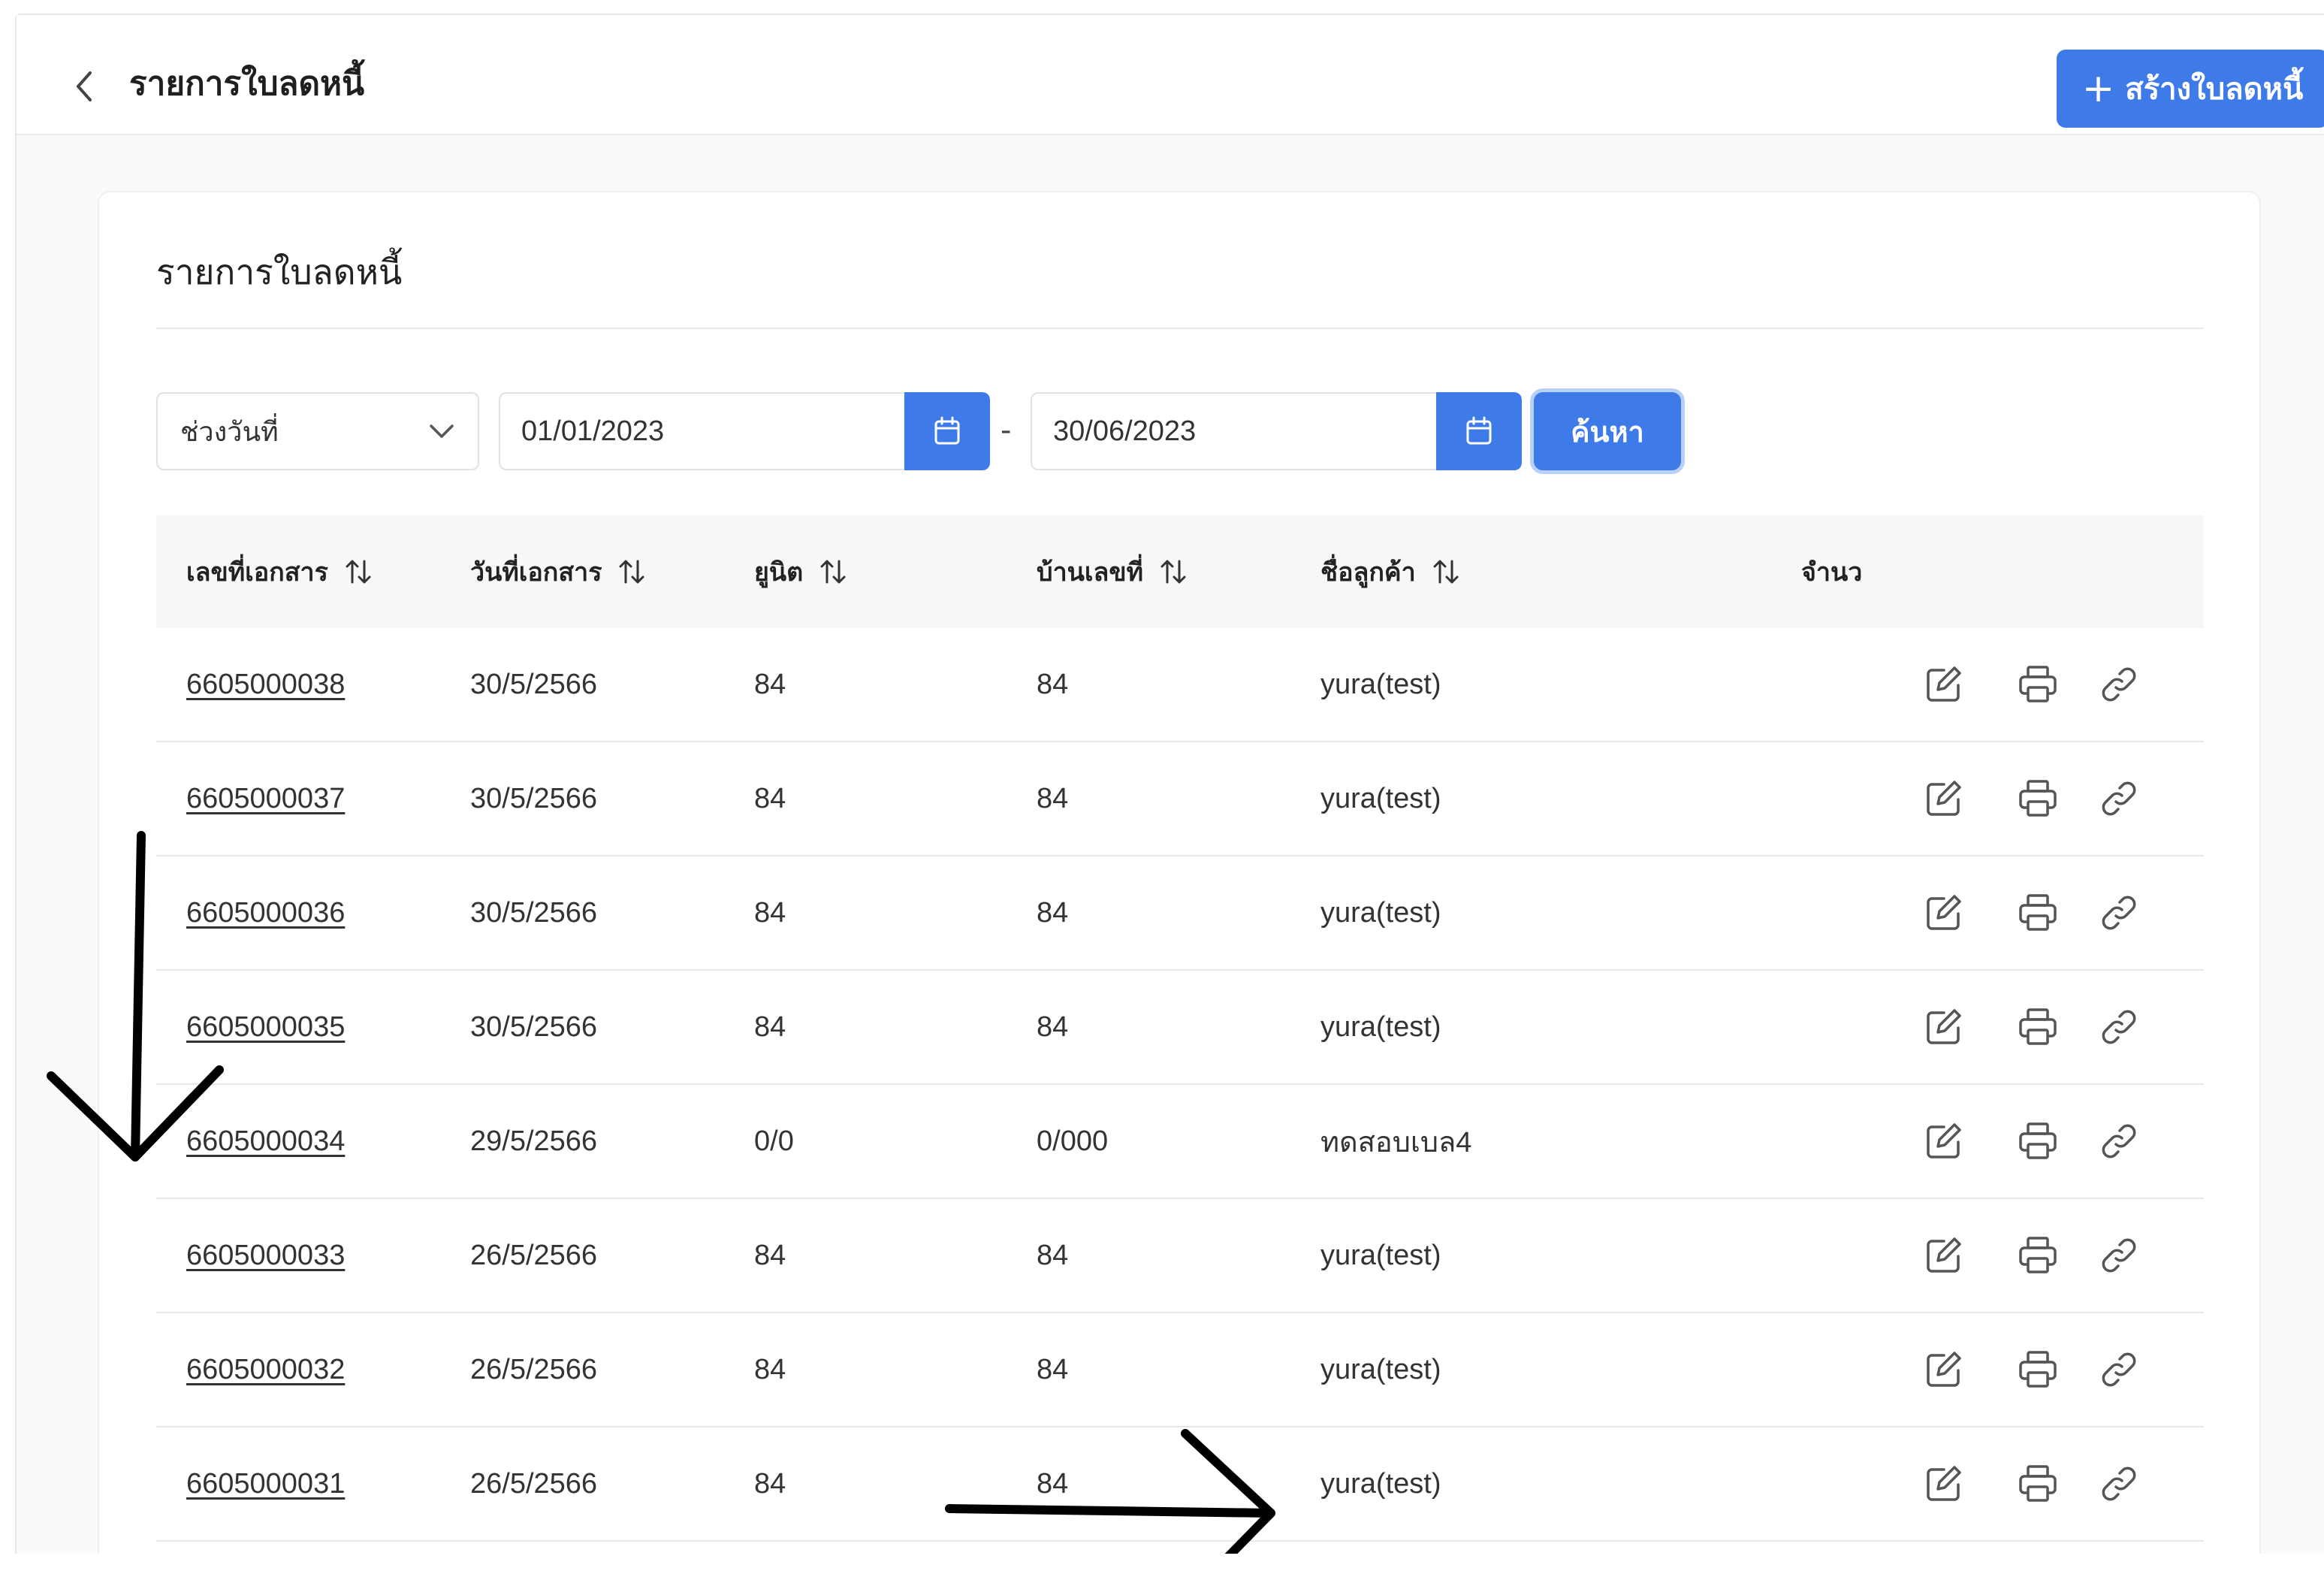 Image resolution: width=2324 pixels, height=1595 pixels. I want to click on create-credit-note-button: + สร้างใบลดหนี้, so click(2190, 89).